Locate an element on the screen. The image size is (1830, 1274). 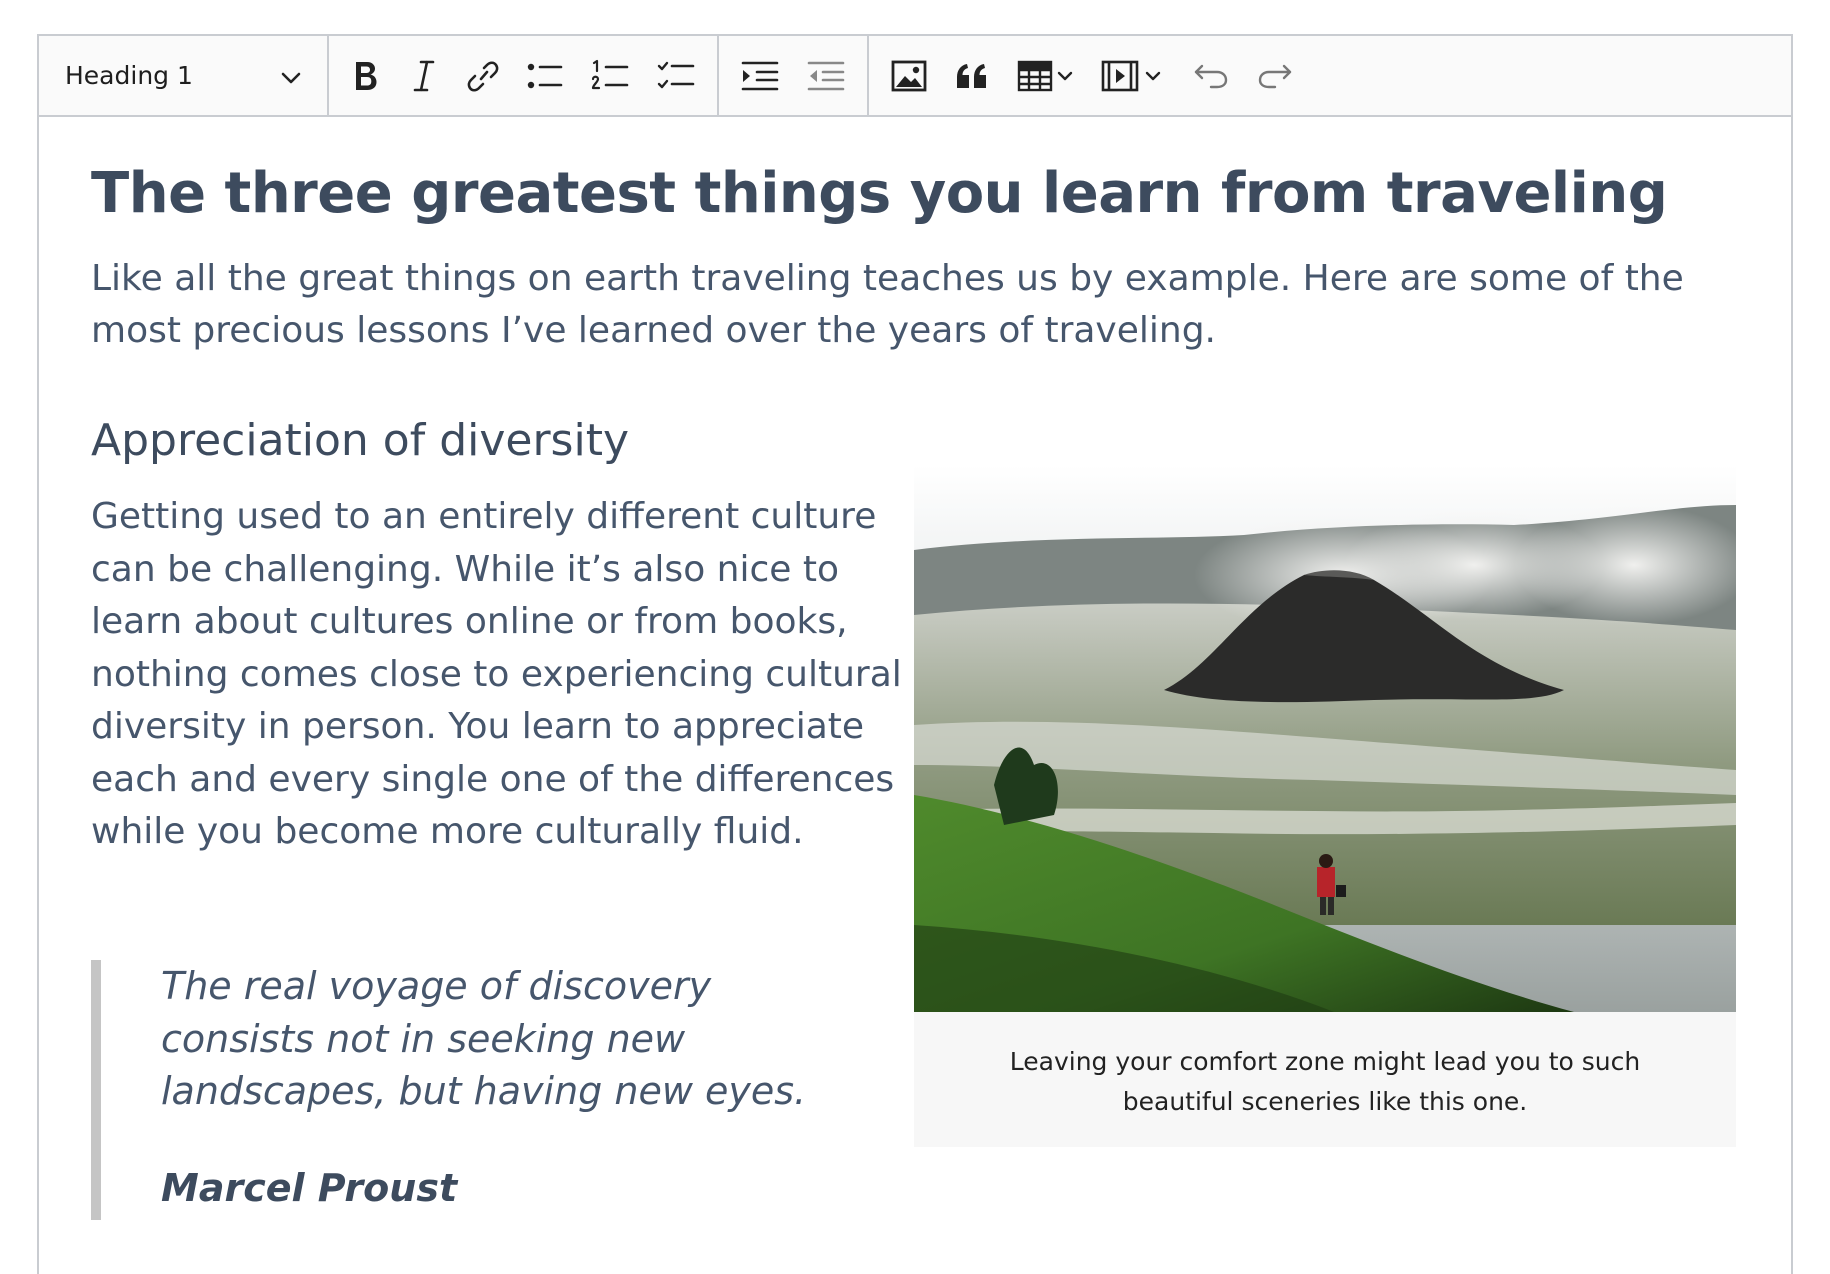
insert-group is located at coordinates (1092, 75).